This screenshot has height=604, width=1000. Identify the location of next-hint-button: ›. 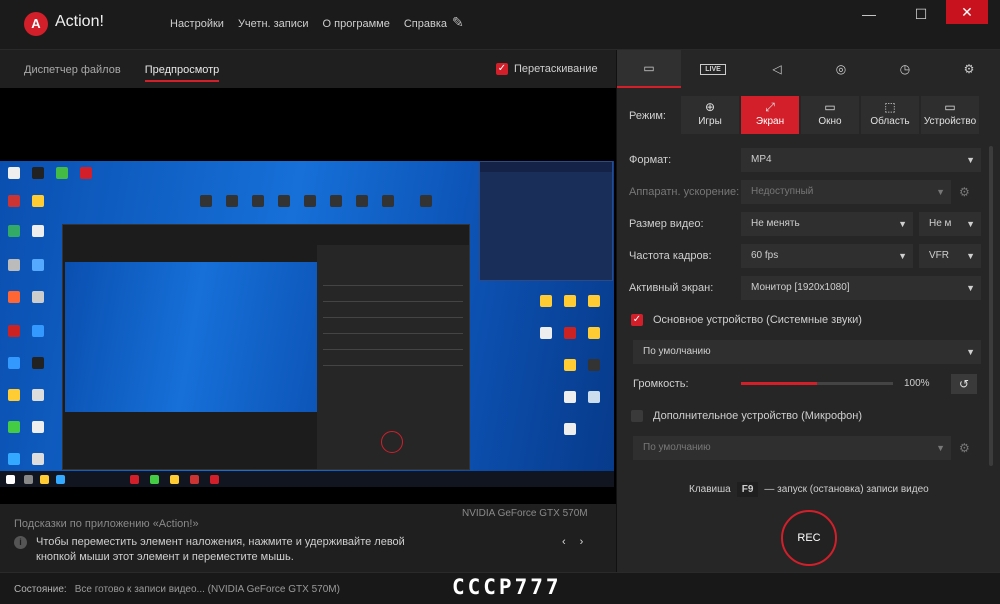
(582, 542).